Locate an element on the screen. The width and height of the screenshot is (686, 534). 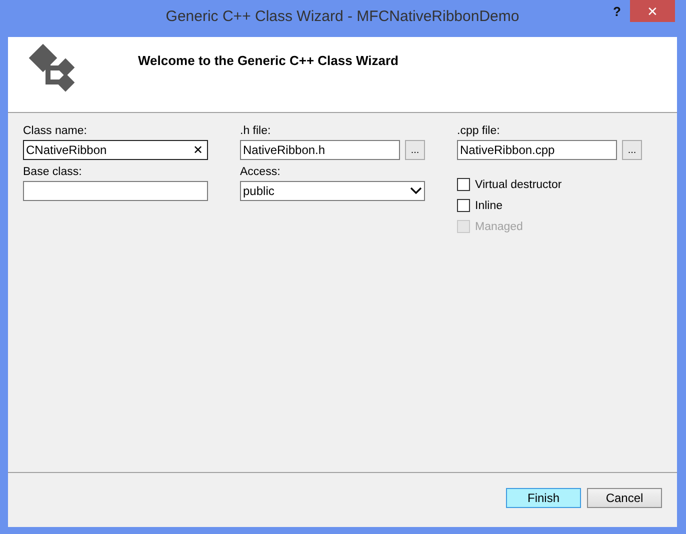
text-field: NativeRibbon.h is located at coordinates (320, 150).